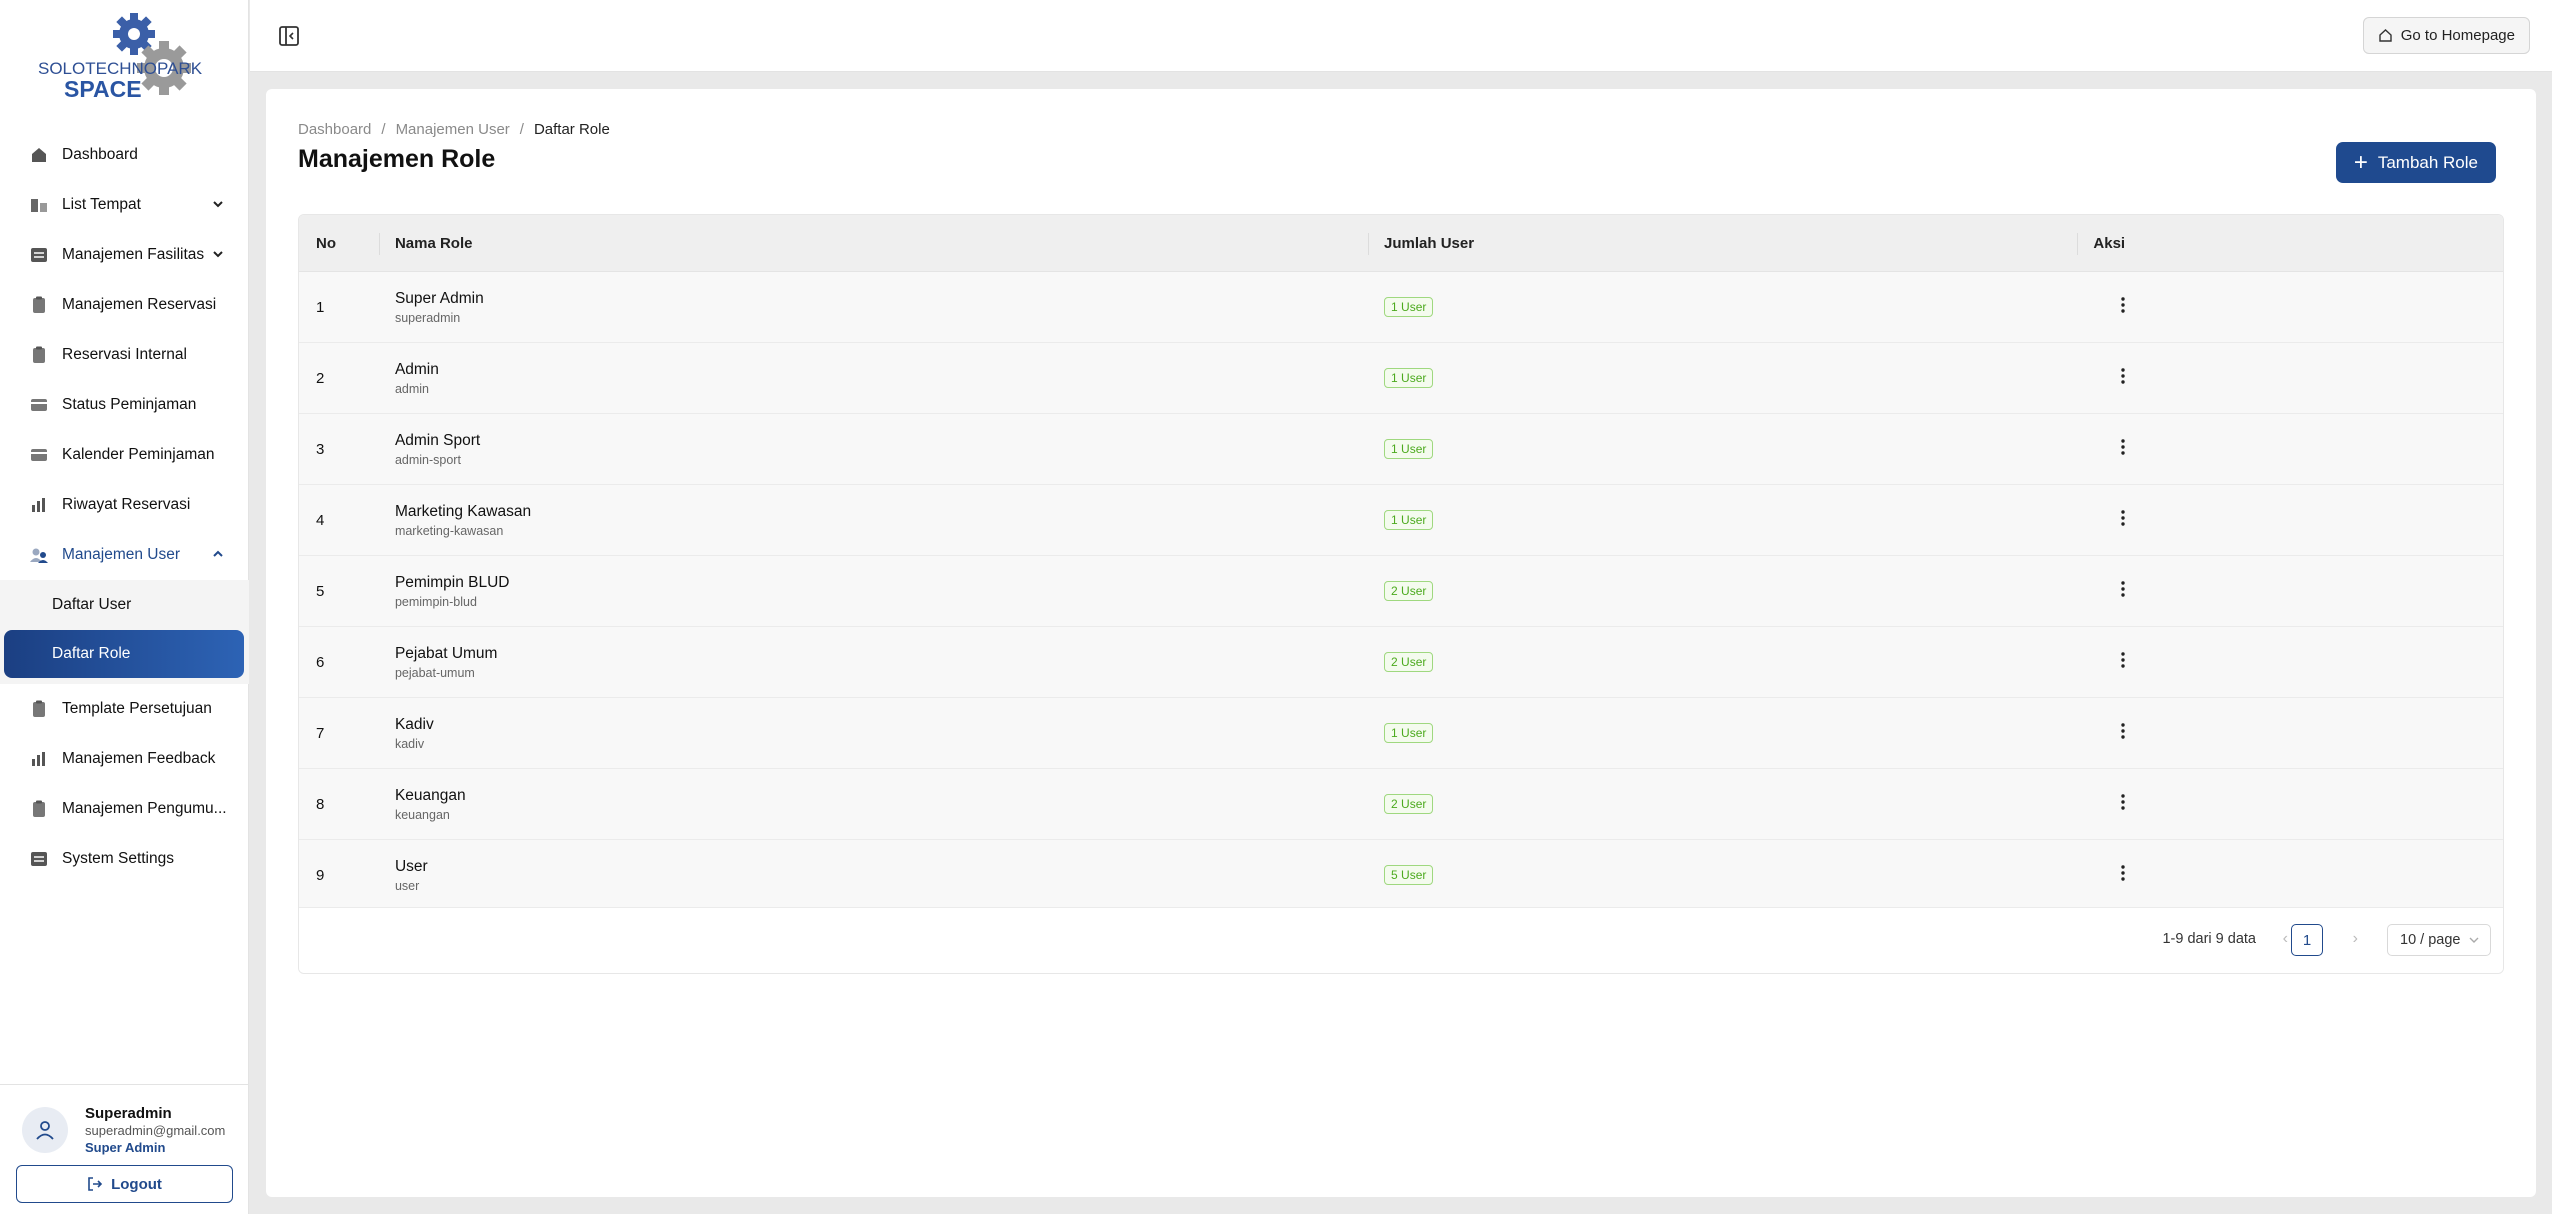 The image size is (2552, 1214). What do you see at coordinates (2446, 35) in the screenshot?
I see `go-to-homepage-button: Go to Homepage` at bounding box center [2446, 35].